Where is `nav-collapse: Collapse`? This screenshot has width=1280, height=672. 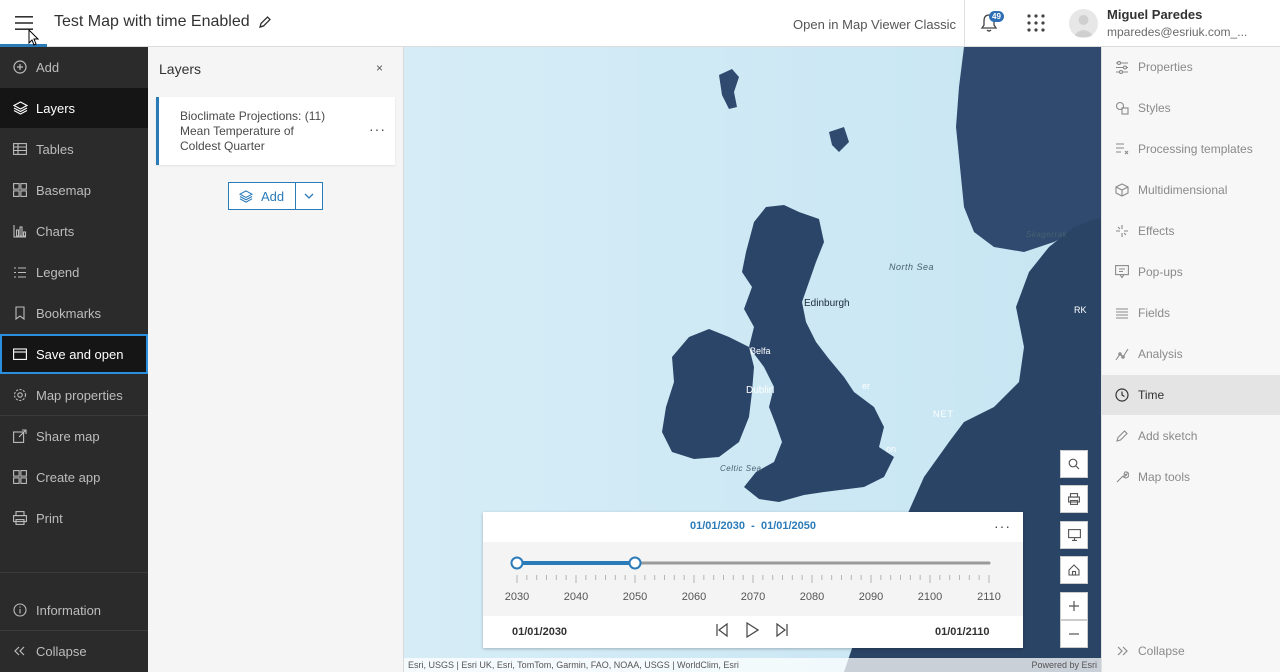
nav-collapse: Collapse is located at coordinates (74, 651).